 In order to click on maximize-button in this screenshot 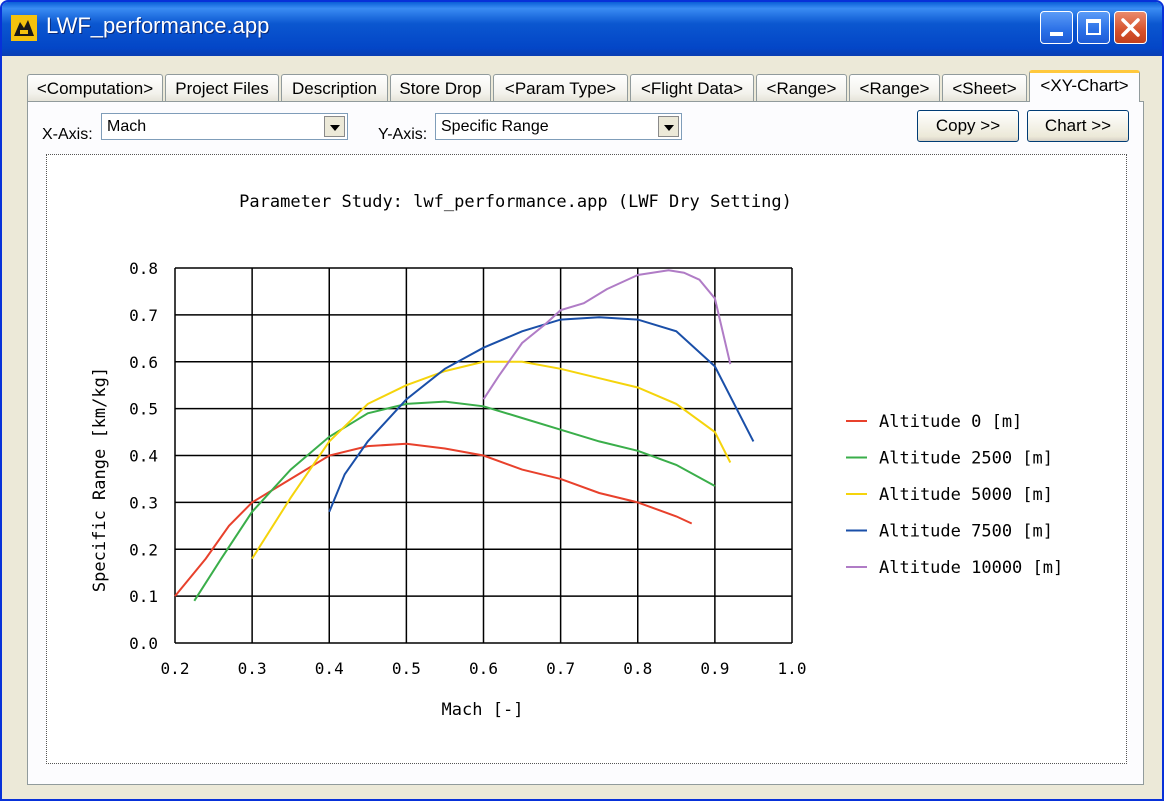, I will do `click(1093, 27)`.